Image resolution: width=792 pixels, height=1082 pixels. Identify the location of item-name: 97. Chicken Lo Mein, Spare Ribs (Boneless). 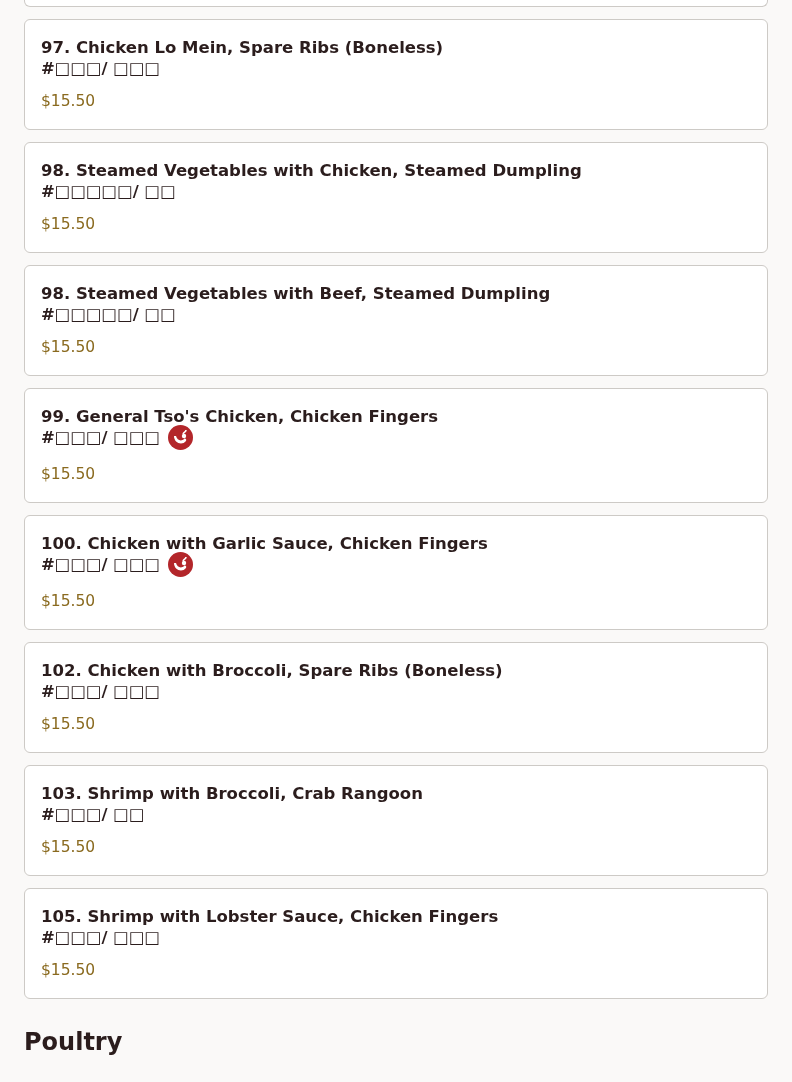
(243, 47).